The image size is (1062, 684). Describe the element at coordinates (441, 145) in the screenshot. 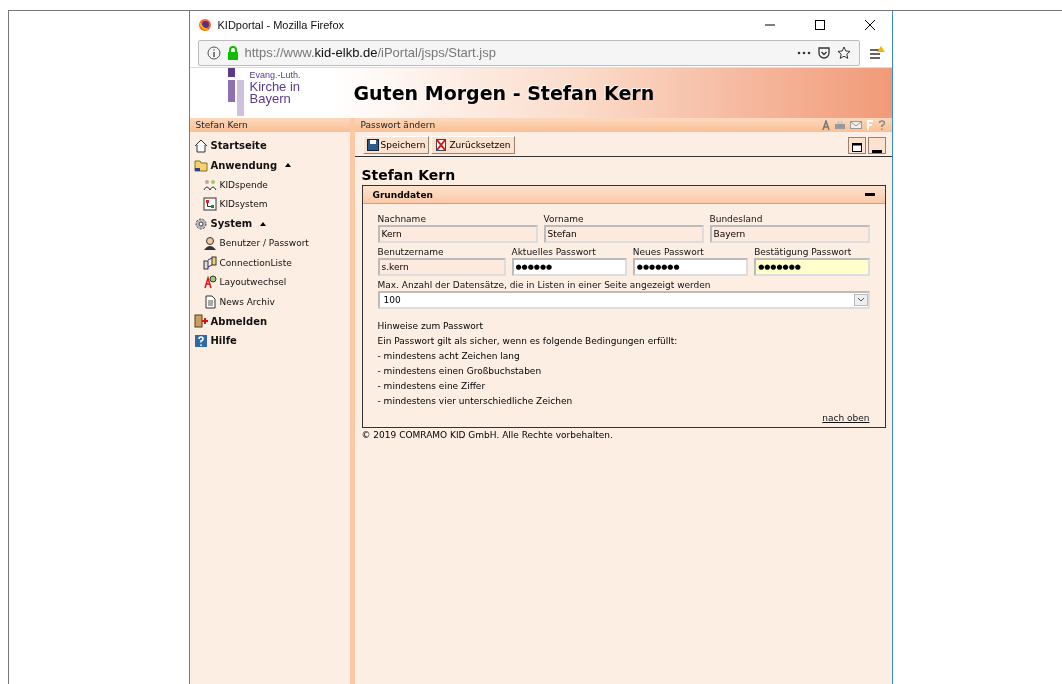

I see `cross-document-icon` at that location.